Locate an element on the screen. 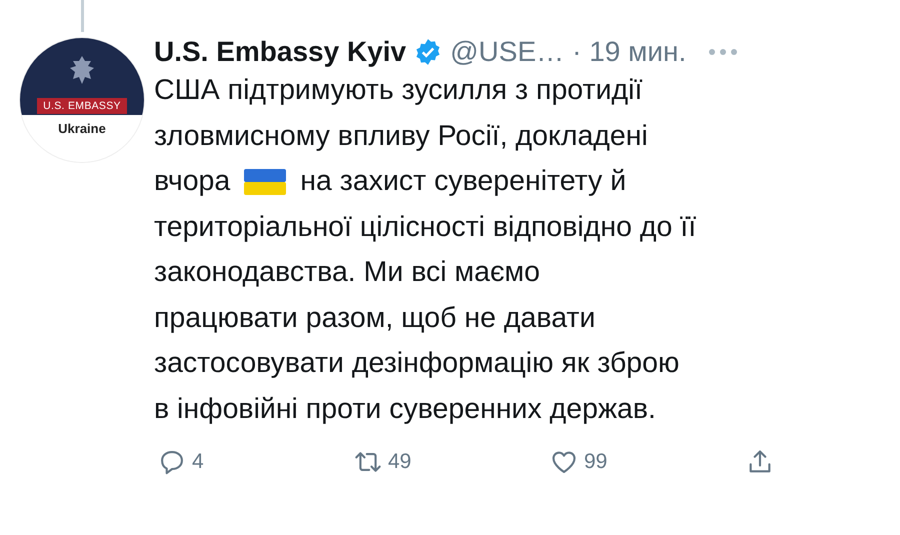 The image size is (900, 535). avatar-caption: Ukraine is located at coordinates (82, 128).